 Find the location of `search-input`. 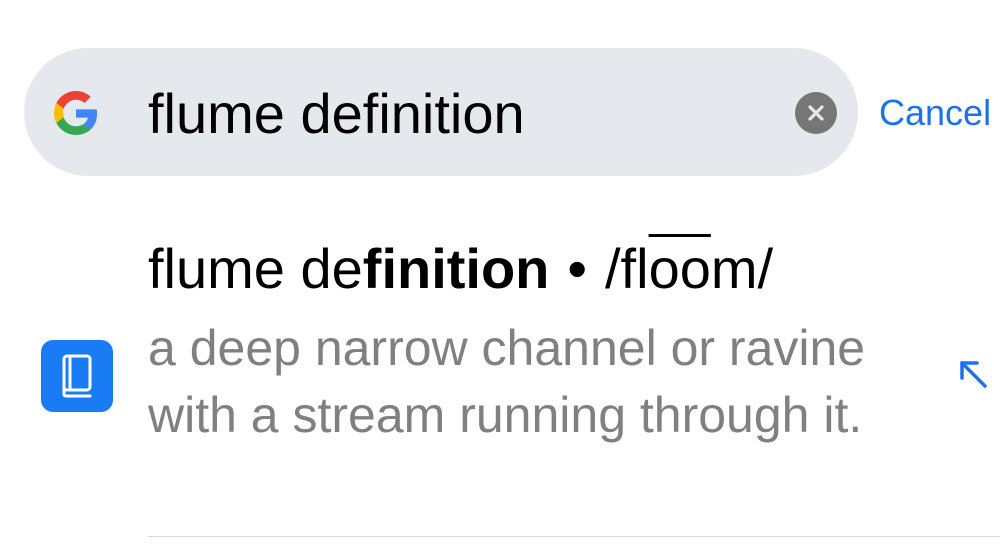

search-input is located at coordinates (458, 113).